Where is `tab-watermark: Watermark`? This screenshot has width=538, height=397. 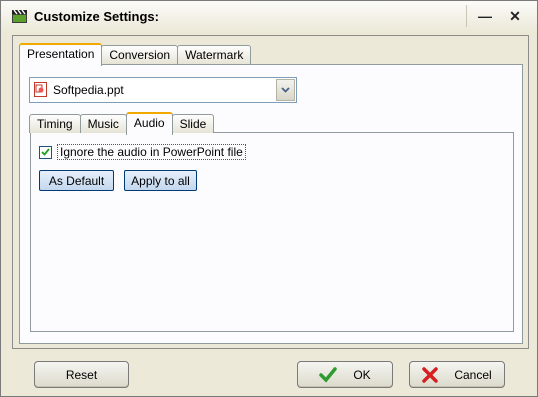
tab-watermark: Watermark is located at coordinates (214, 54).